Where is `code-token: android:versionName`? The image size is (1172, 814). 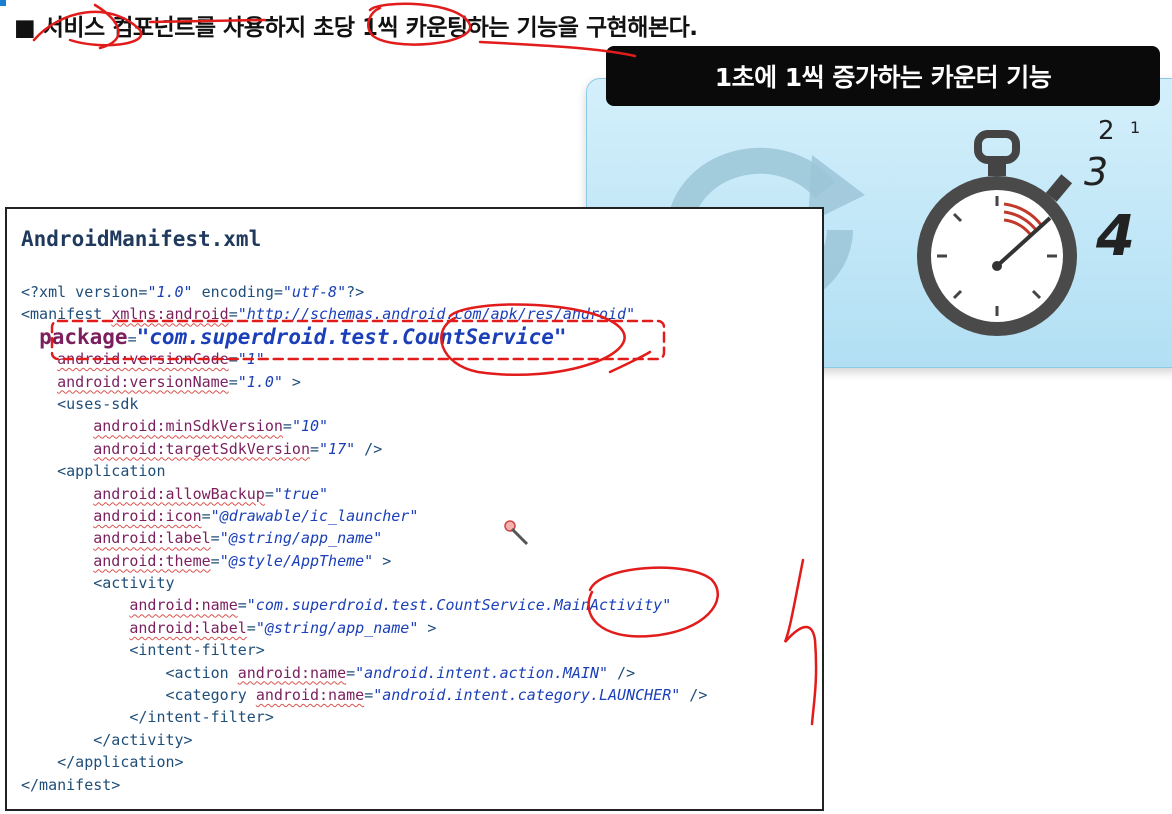
code-token: android:versionName is located at coordinates (143, 381).